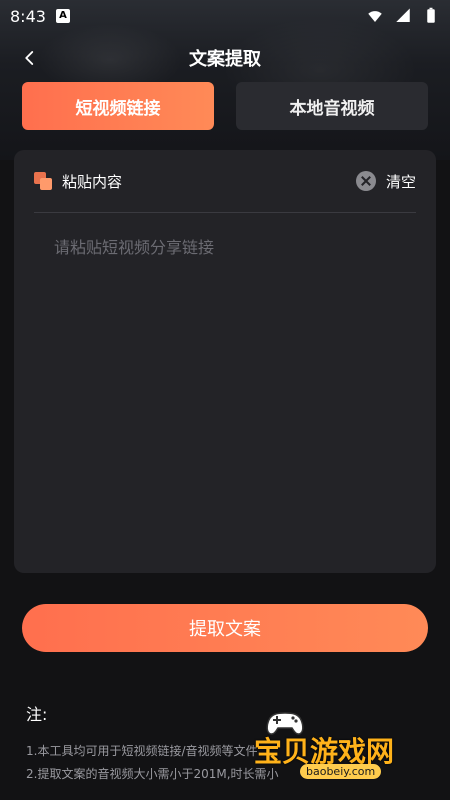 The height and width of the screenshot is (800, 450). I want to click on paste-icon, so click(43, 181).